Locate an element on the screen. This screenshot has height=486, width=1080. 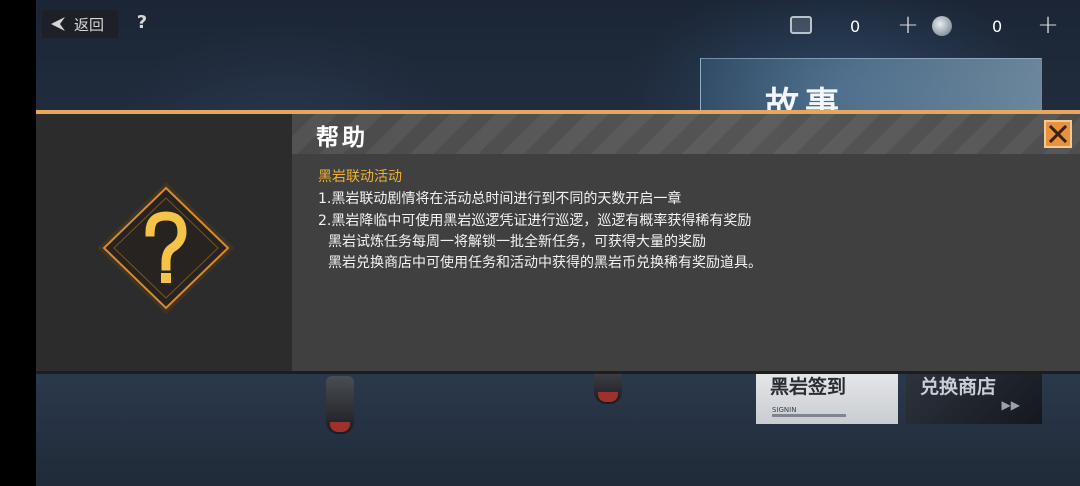
coin-icon is located at coordinates (942, 26).